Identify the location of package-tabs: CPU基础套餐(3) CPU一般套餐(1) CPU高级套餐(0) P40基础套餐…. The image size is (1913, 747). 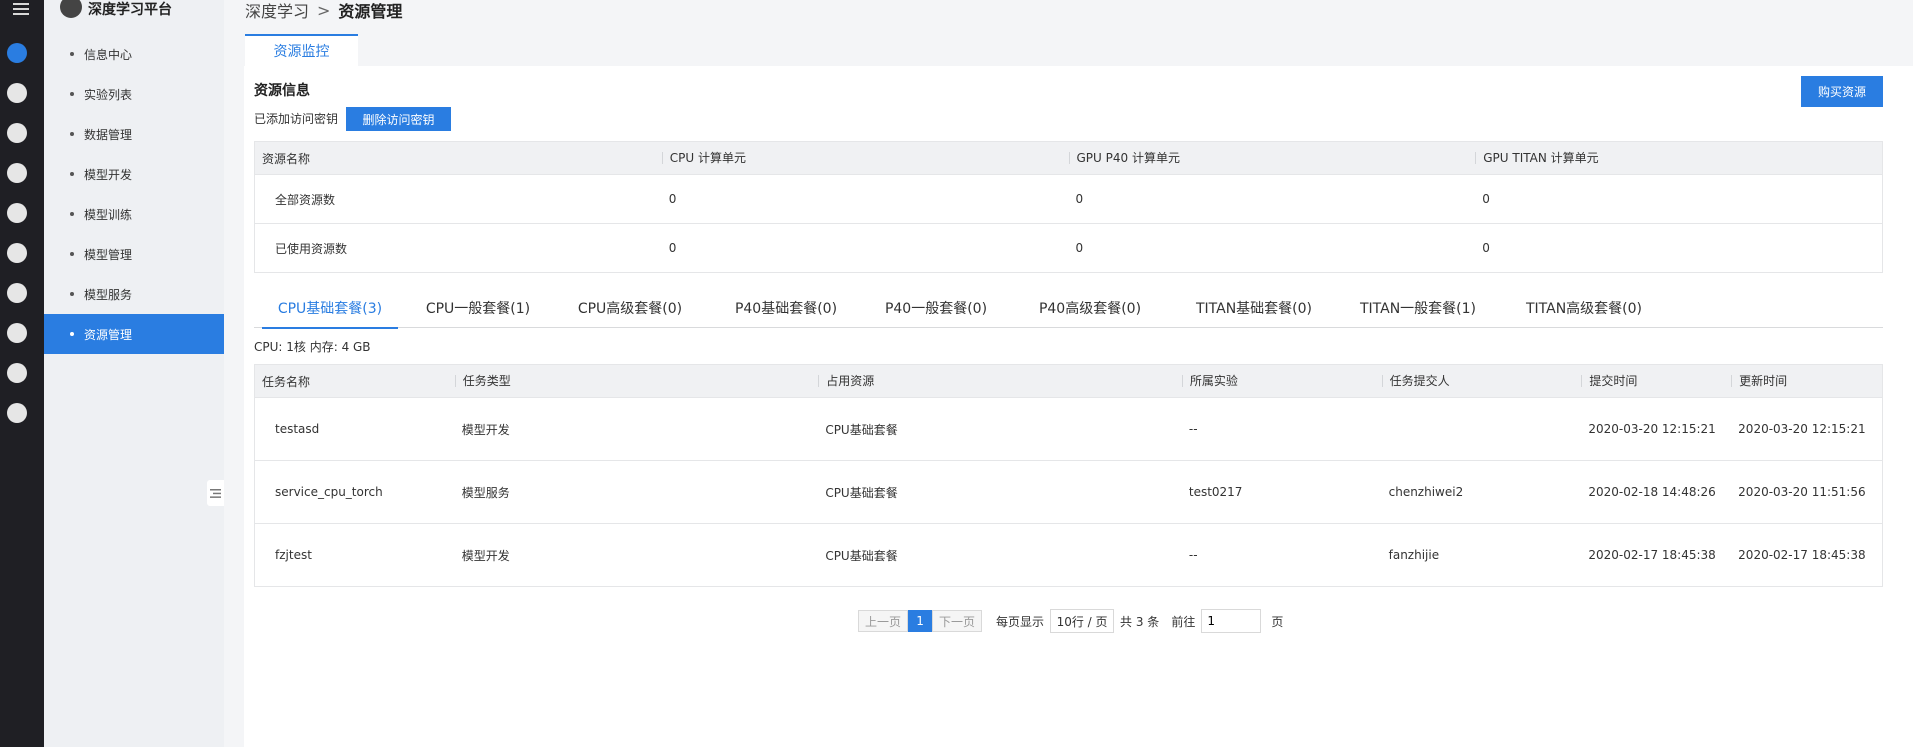
(1068, 308).